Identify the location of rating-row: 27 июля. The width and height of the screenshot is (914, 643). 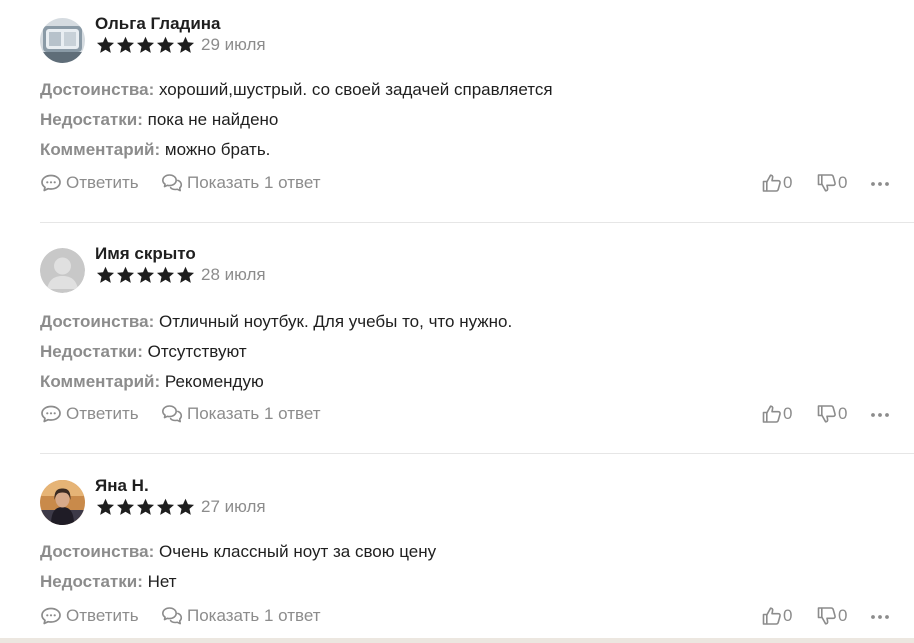
(181, 507).